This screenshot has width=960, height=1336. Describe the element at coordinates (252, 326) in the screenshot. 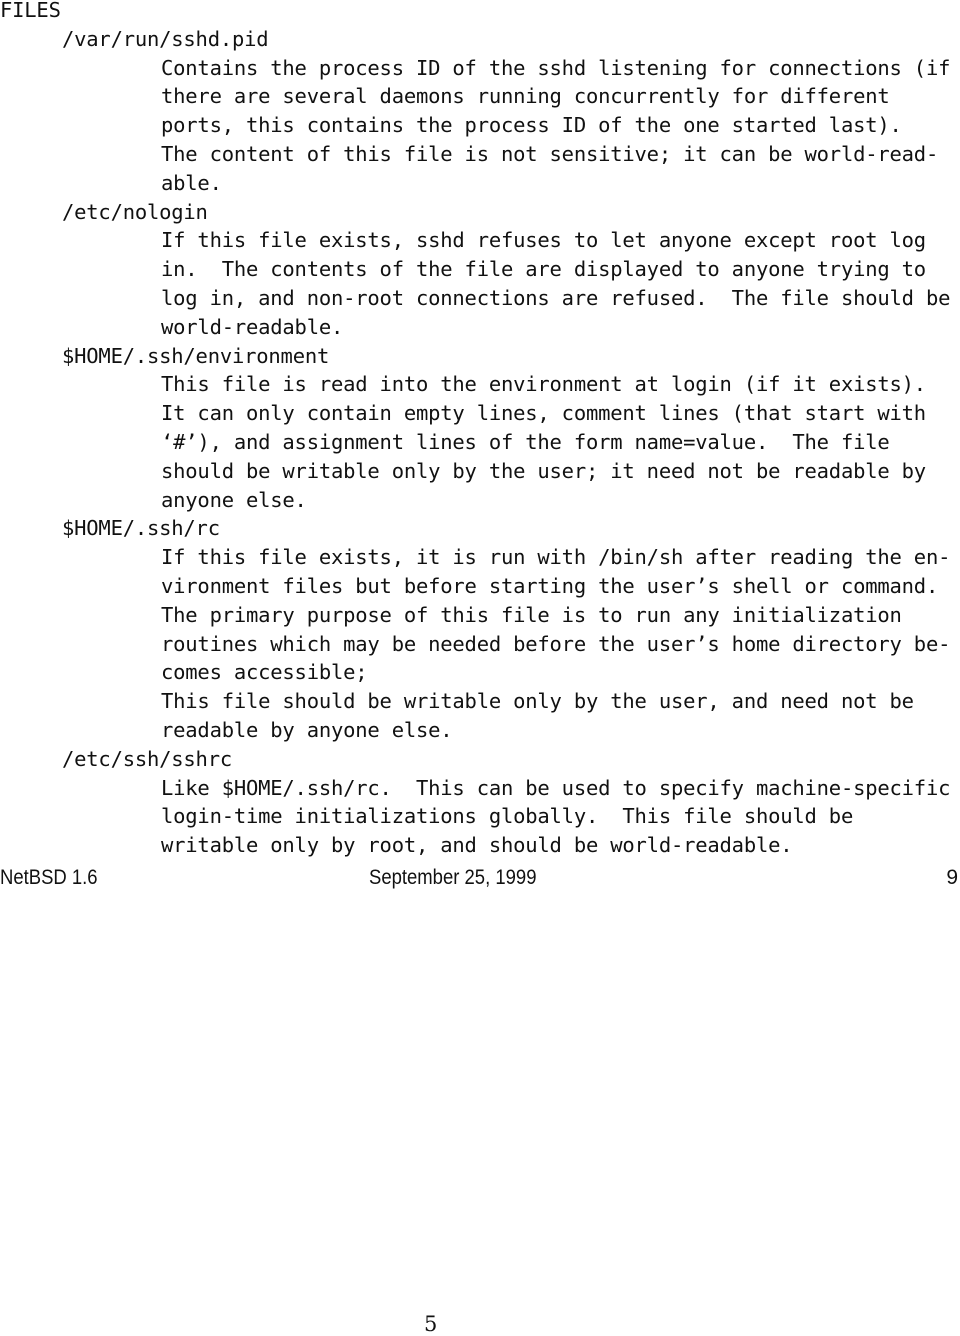

I see `file-description-line: world-readable.` at that location.